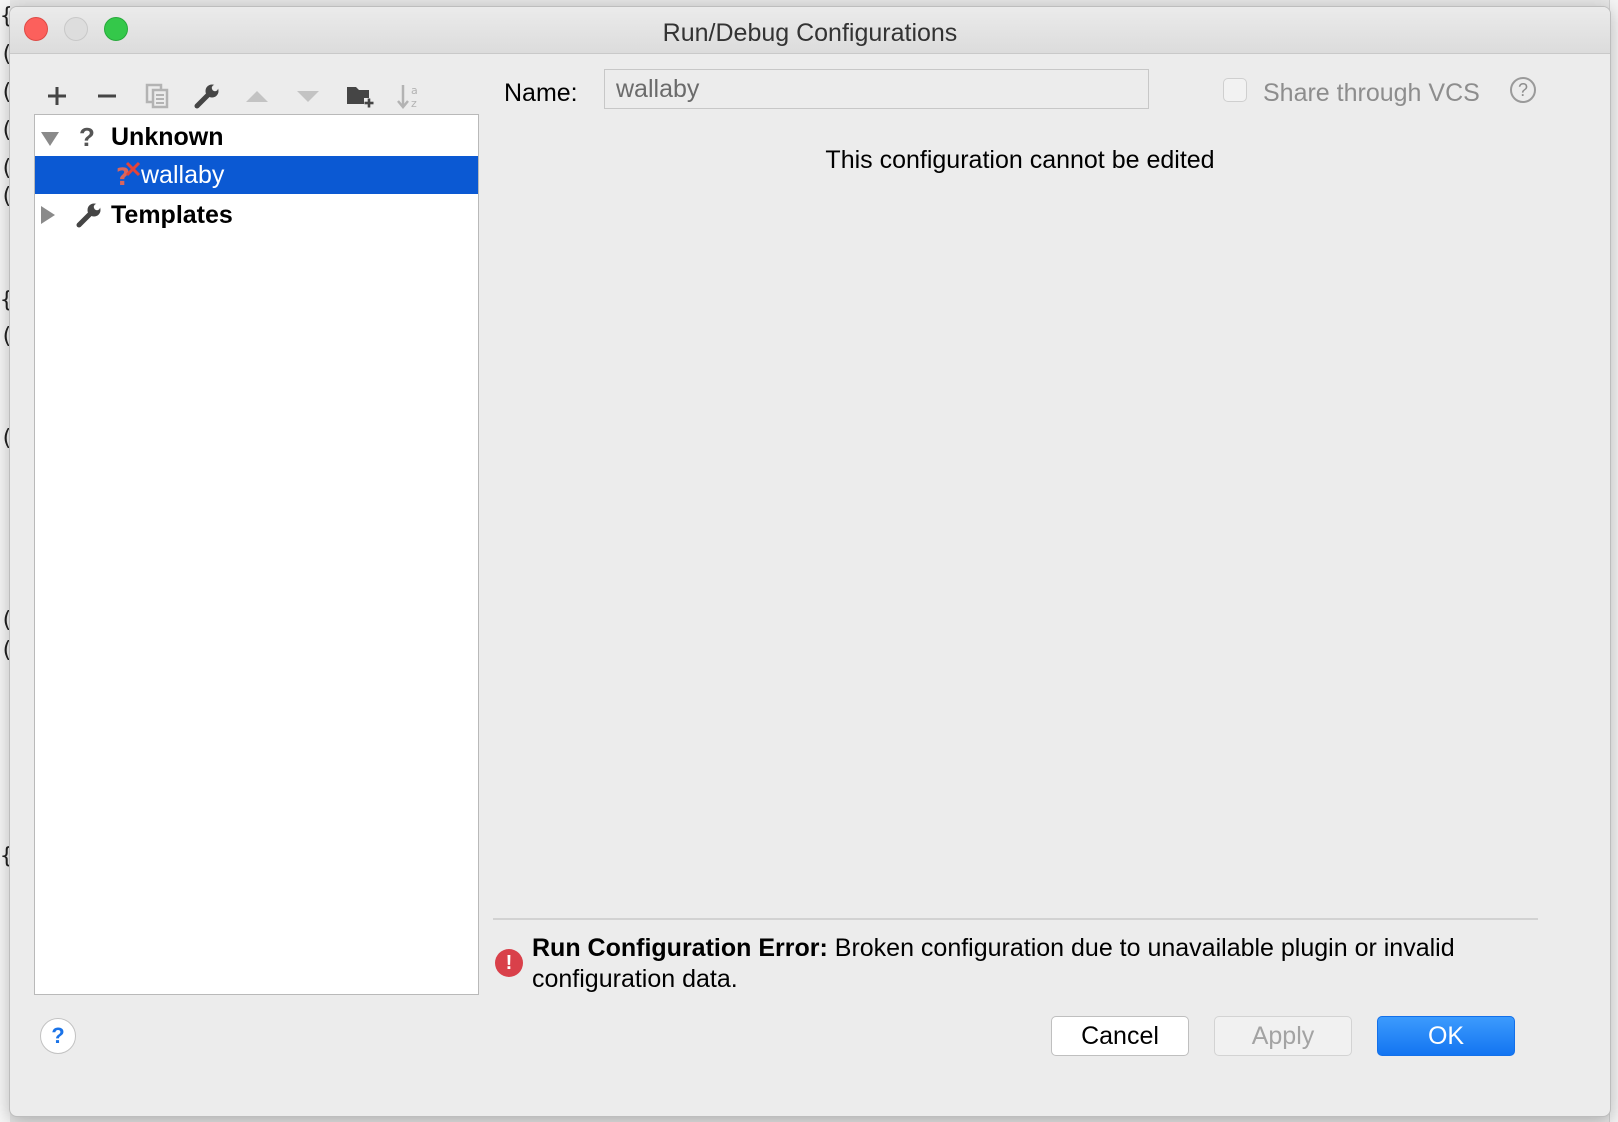 The height and width of the screenshot is (1122, 1618). What do you see at coordinates (257, 96) in the screenshot?
I see `move-up-icon` at bounding box center [257, 96].